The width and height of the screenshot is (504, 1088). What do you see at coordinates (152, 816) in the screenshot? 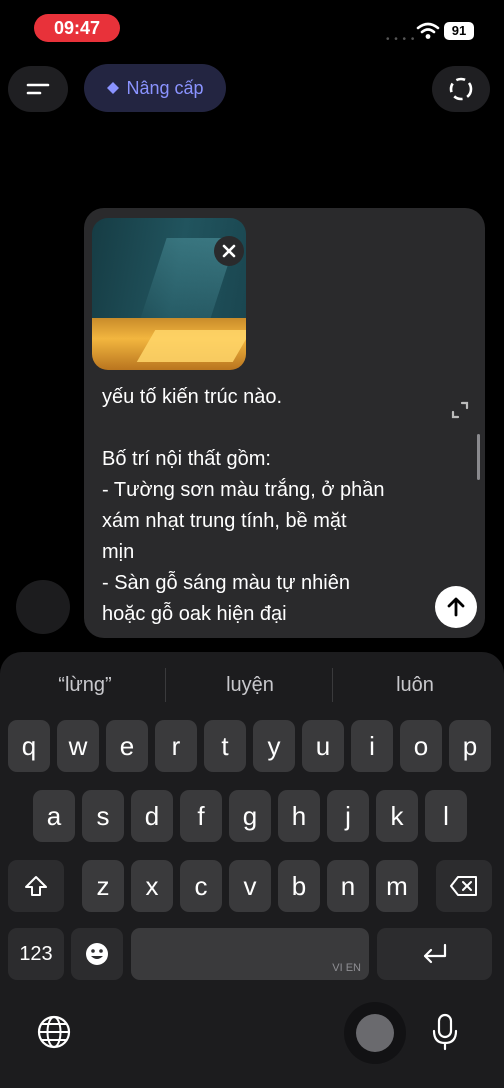
I see `key-d: d` at bounding box center [152, 816].